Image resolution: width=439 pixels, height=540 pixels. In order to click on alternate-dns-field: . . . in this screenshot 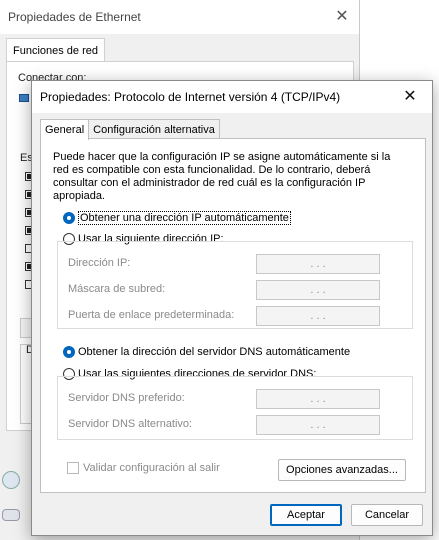, I will do `click(318, 425)`.